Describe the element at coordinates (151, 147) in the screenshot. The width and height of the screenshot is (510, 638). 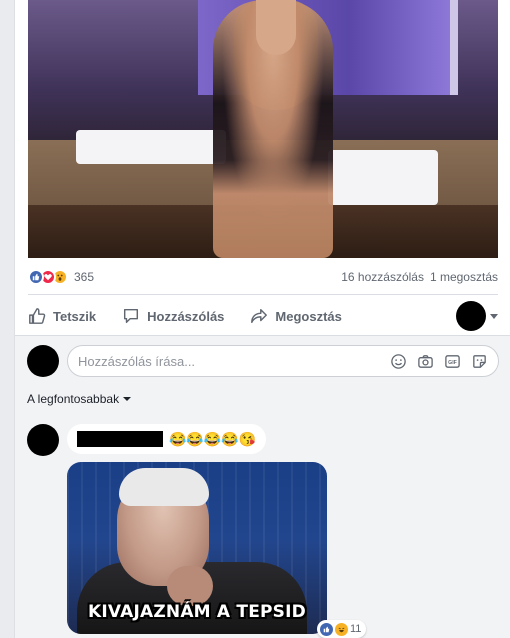
I see `photo-sink-left` at that location.